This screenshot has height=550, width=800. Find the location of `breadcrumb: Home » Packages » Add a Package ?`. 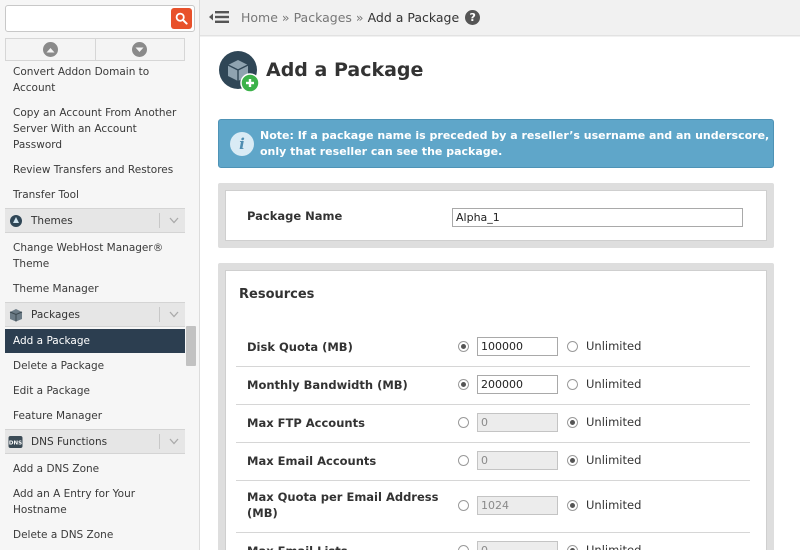

breadcrumb: Home » Packages » Add a Package ? is located at coordinates (361, 17).